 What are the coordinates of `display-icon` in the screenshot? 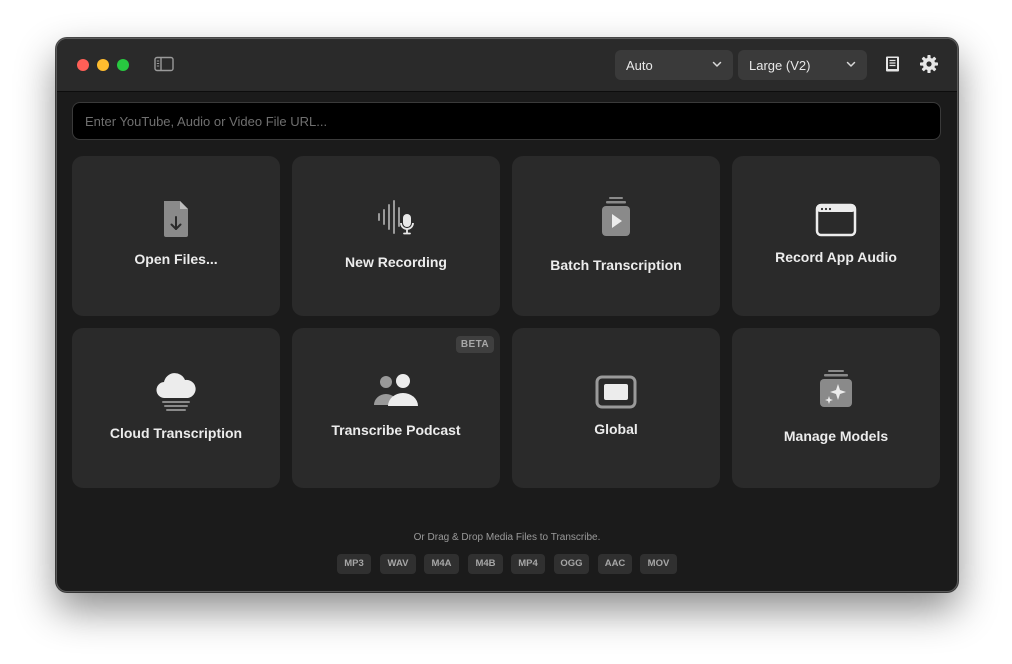 It's located at (616, 392).